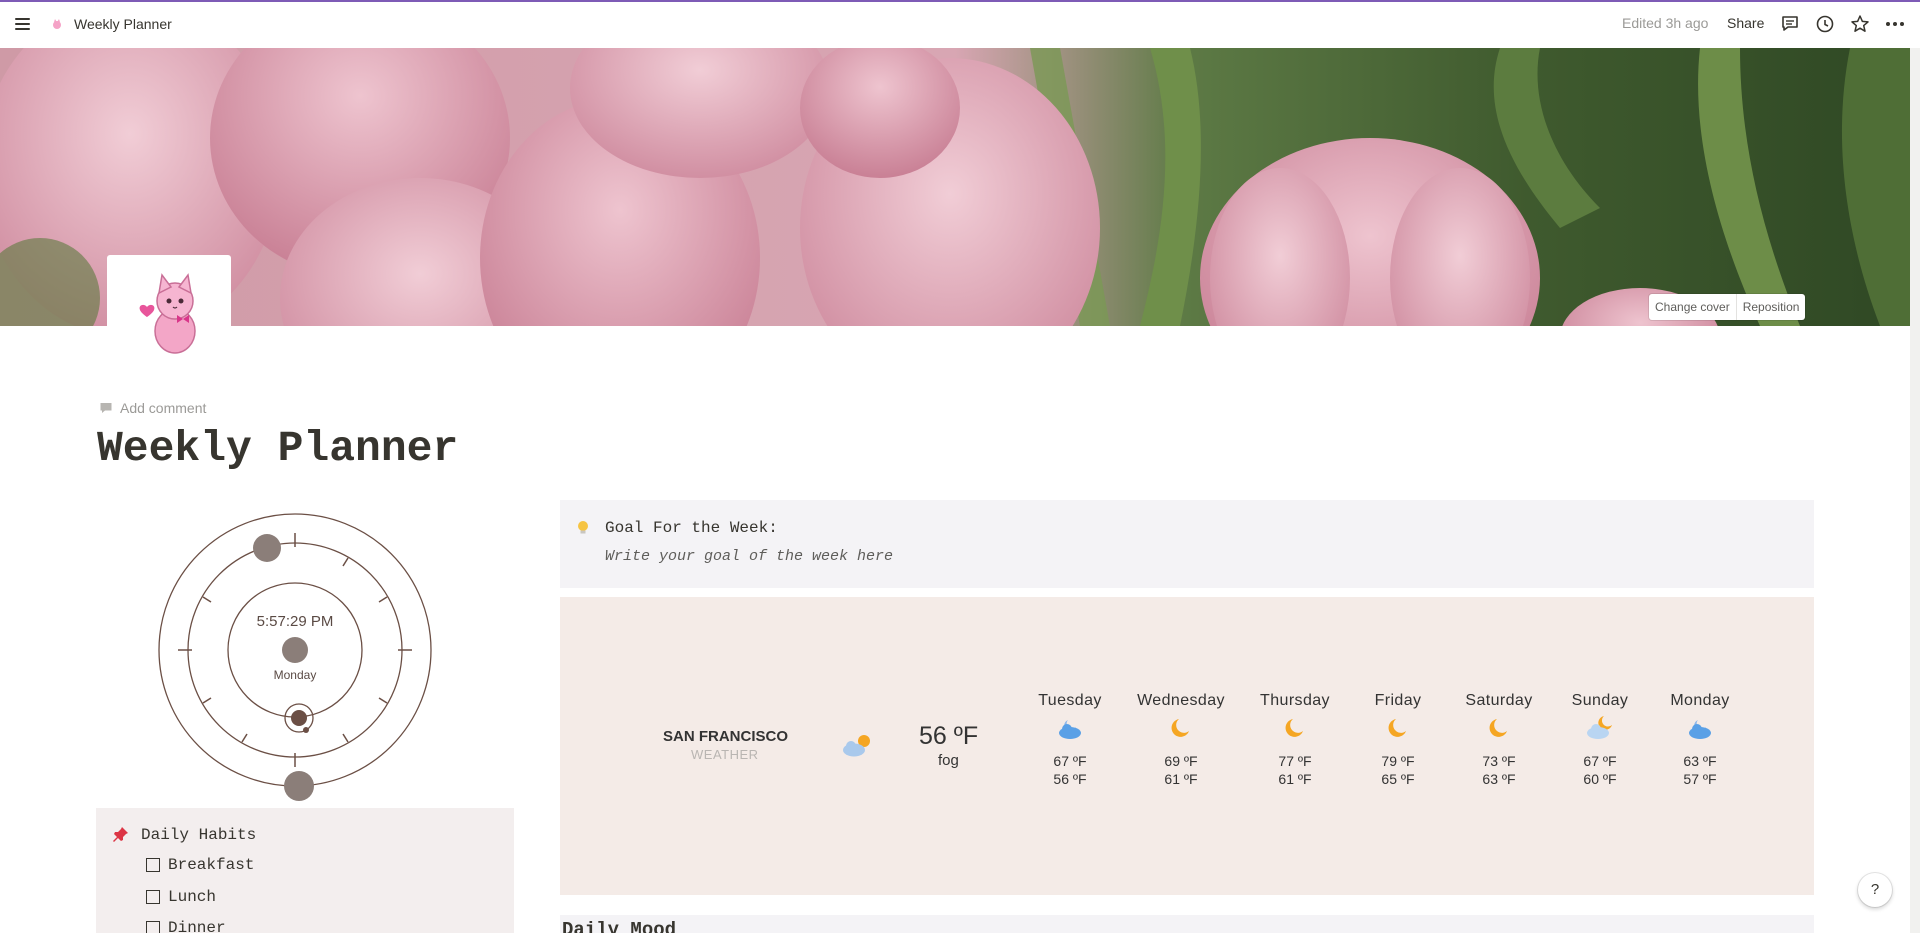 The height and width of the screenshot is (933, 1920). Describe the element at coordinates (1600, 700) in the screenshot. I see `forecast-day-name: Sunday` at that location.